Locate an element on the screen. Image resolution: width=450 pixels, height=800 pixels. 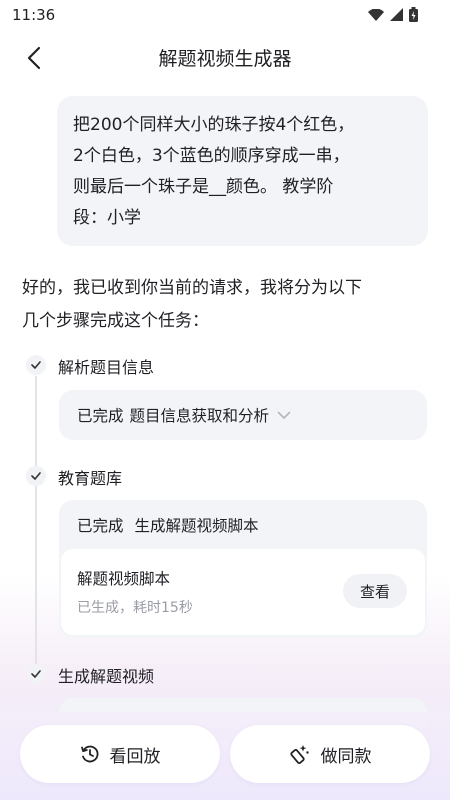
step-result-card: 已完成 生成解题视频脚本 解题视频脚本 已生成，耗时15秒 查看 is located at coordinates (243, 569).